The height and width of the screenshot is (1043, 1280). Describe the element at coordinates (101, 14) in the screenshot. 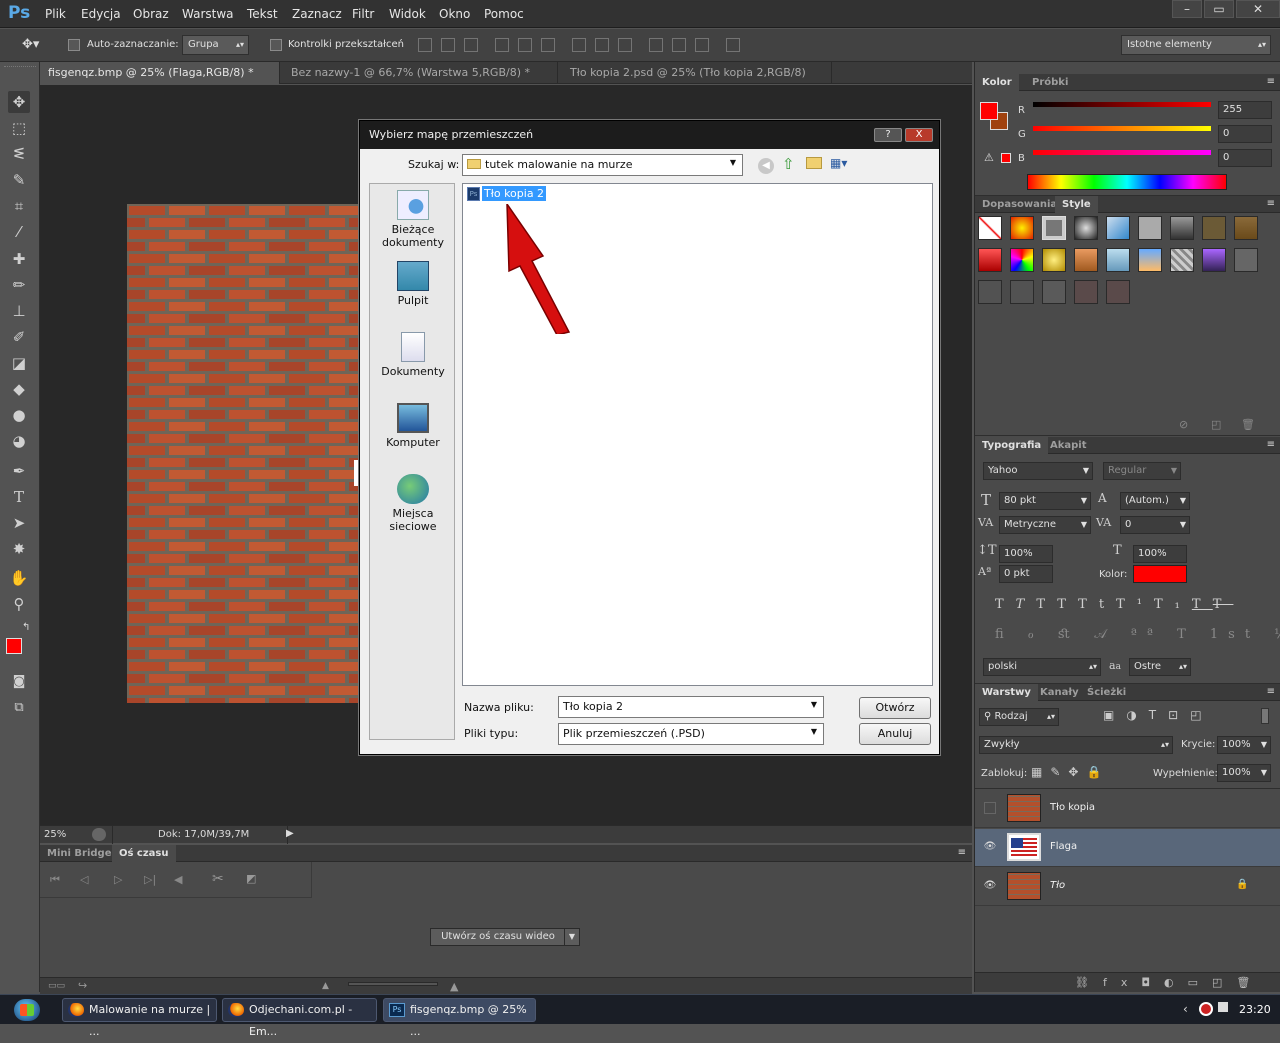

I see `menu-edycja: Edycja` at that location.